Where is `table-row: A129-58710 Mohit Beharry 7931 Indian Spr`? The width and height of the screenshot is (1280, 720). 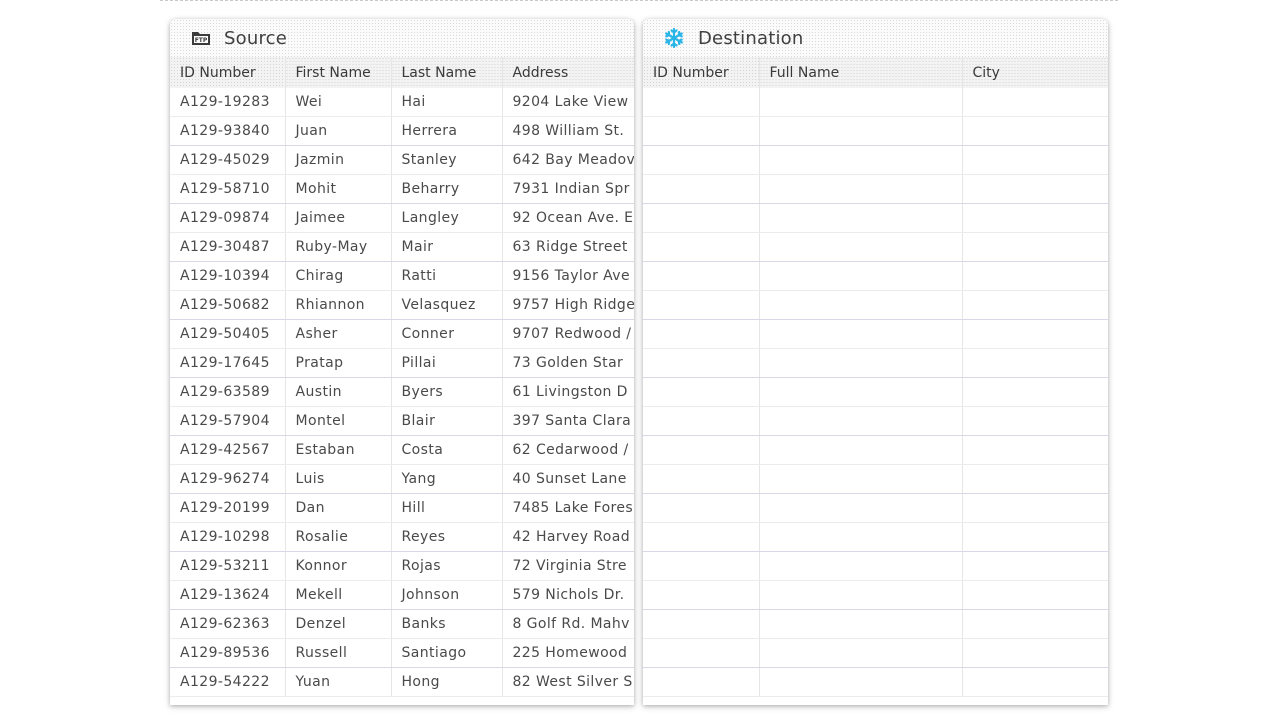 table-row: A129-58710 Mohit Beharry 7931 Indian Spr is located at coordinates (402, 189).